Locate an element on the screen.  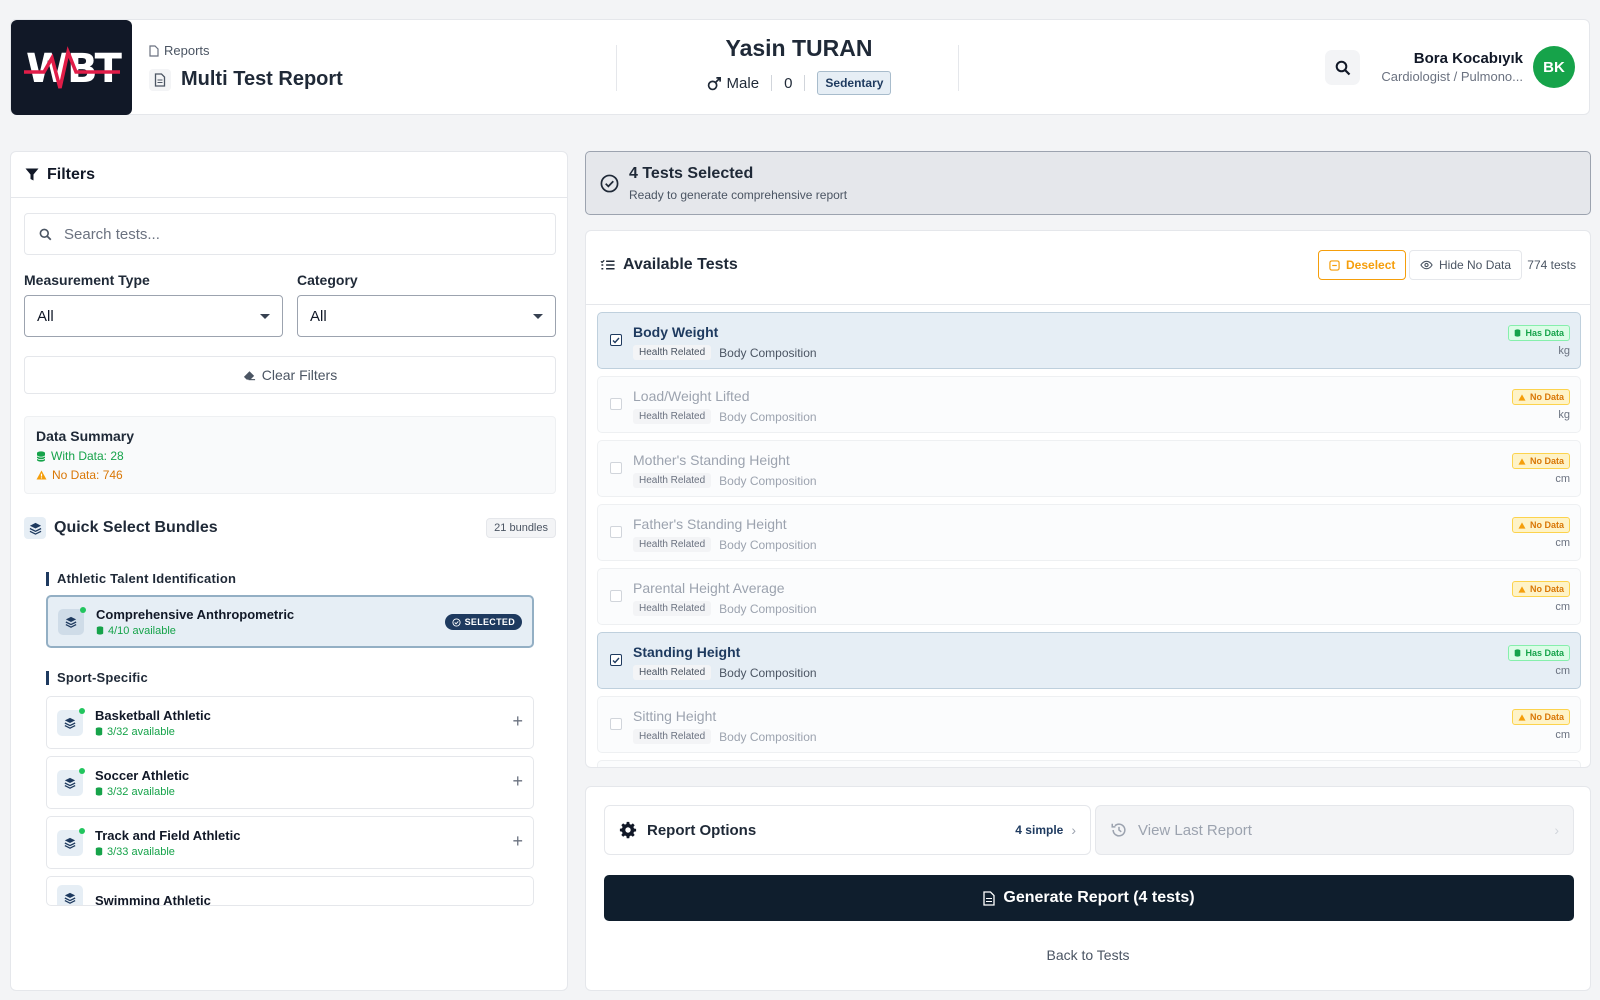
category-select: All is located at coordinates (426, 316).